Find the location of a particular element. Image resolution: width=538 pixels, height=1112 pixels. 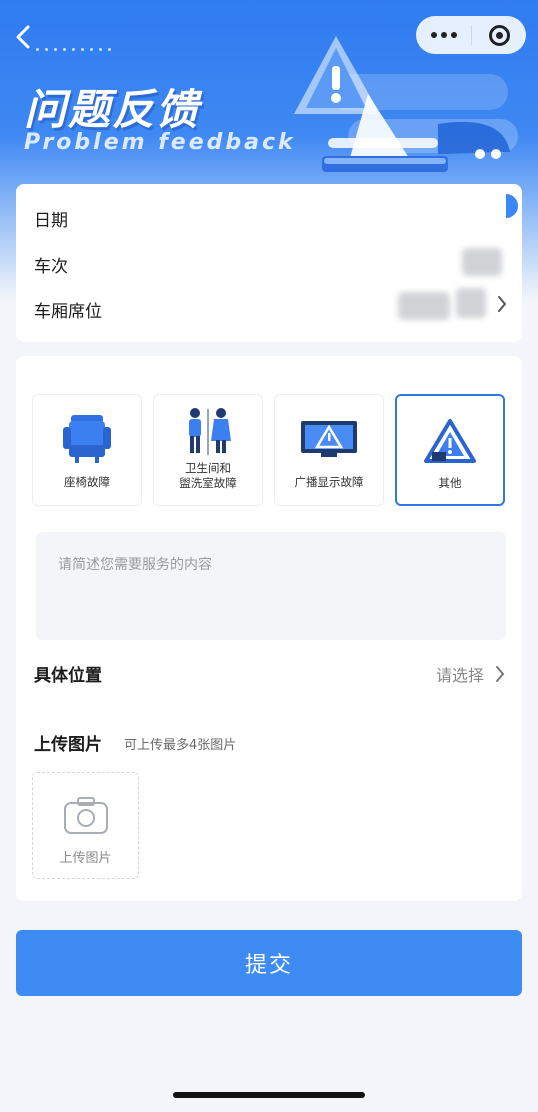

issue-type-seat: 座椅故障 is located at coordinates (87, 450).